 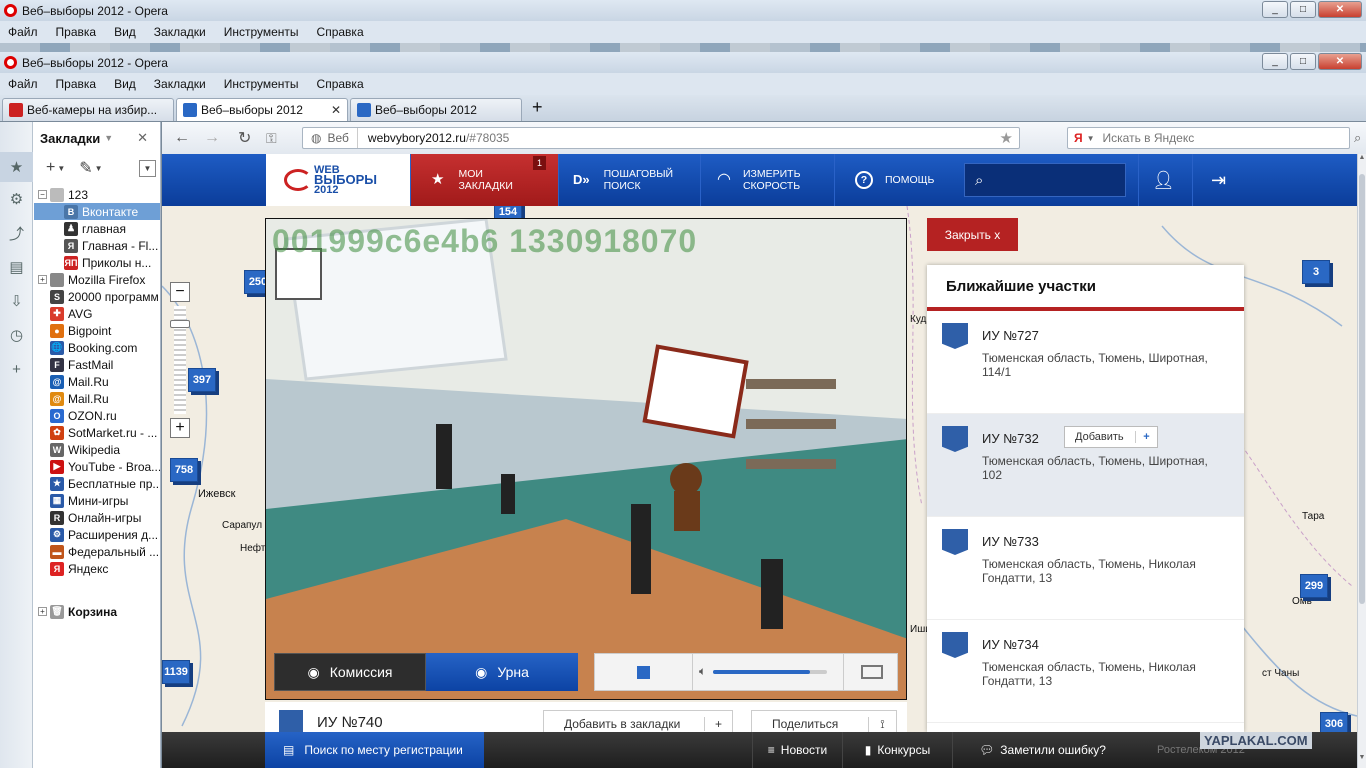 I want to click on tab-webvybory-active: Веб–выборы 2012 ✕, so click(x=262, y=109).